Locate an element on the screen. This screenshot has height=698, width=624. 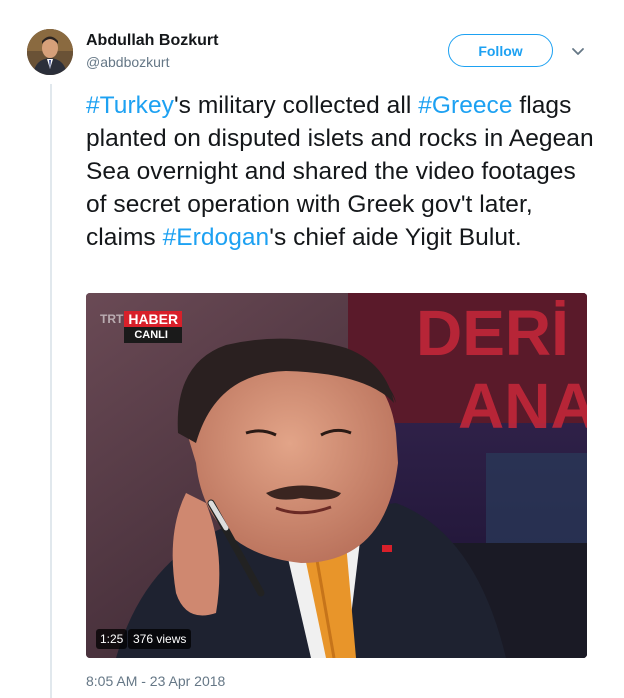
background-text: ANA is located at coordinates (522, 406).